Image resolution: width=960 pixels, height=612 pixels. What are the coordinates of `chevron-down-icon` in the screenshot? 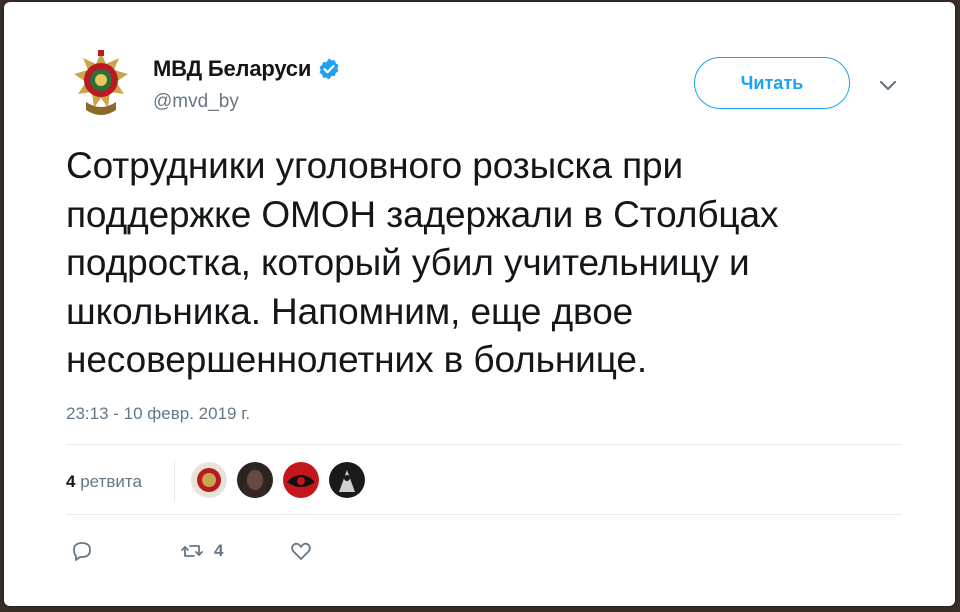 It's located at (888, 85).